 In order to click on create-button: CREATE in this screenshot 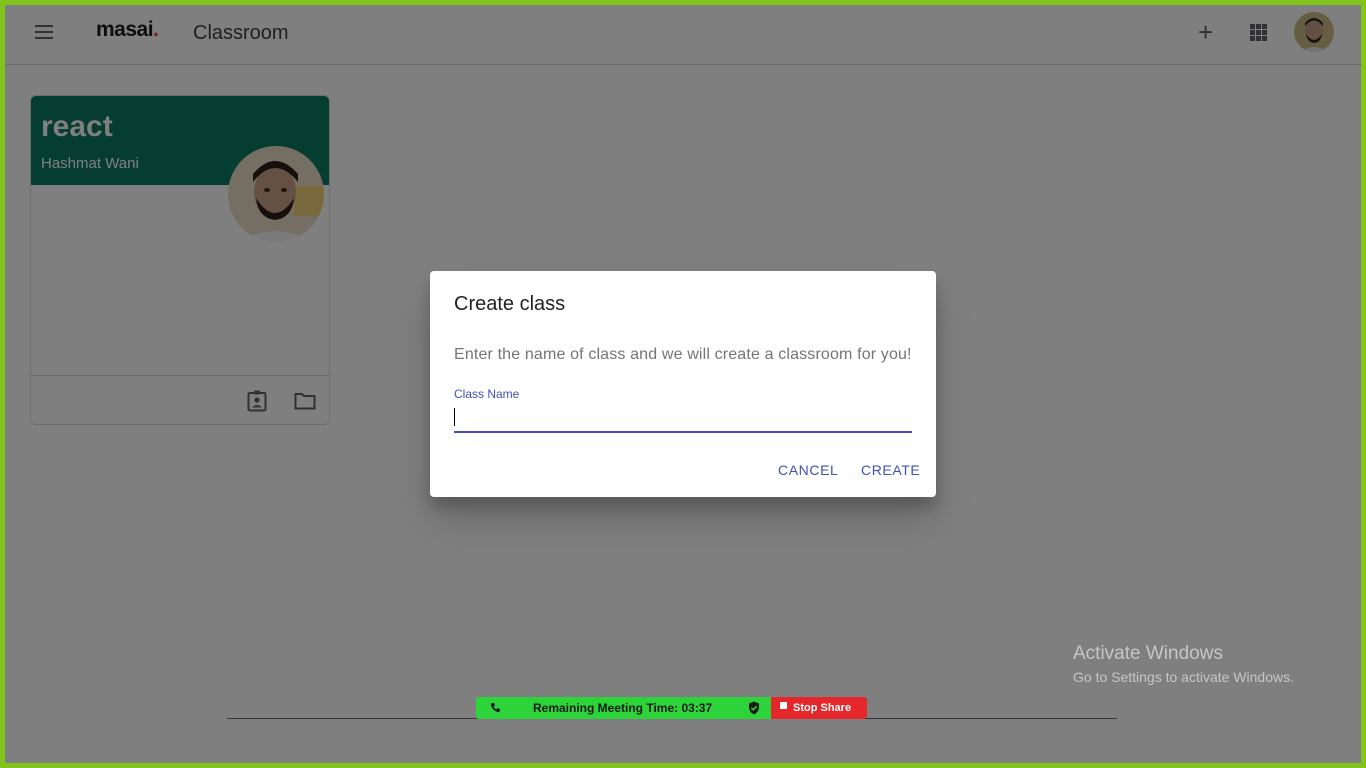, I will do `click(890, 470)`.